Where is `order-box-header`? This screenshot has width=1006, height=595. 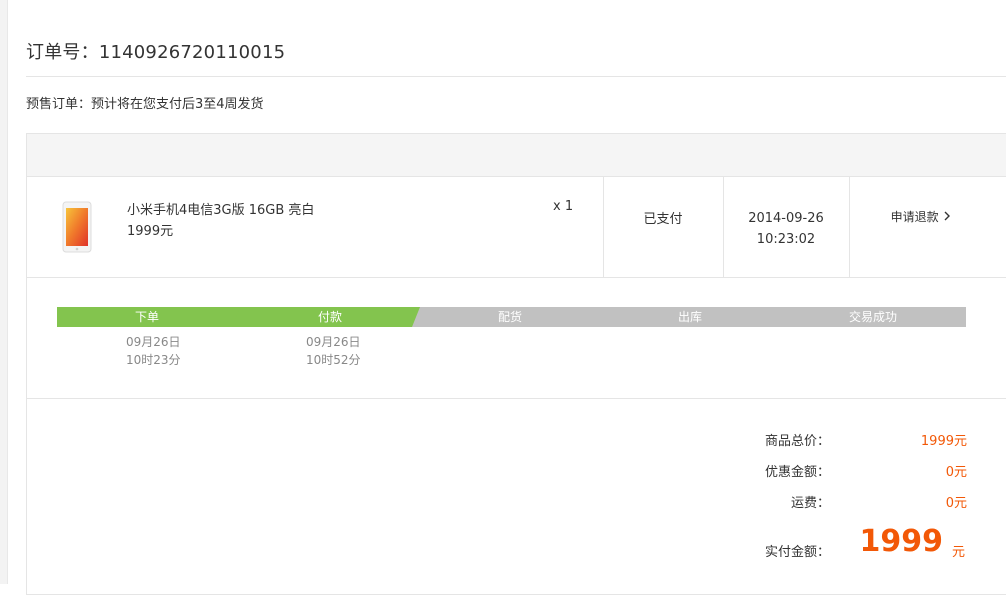
order-box-header is located at coordinates (516, 155).